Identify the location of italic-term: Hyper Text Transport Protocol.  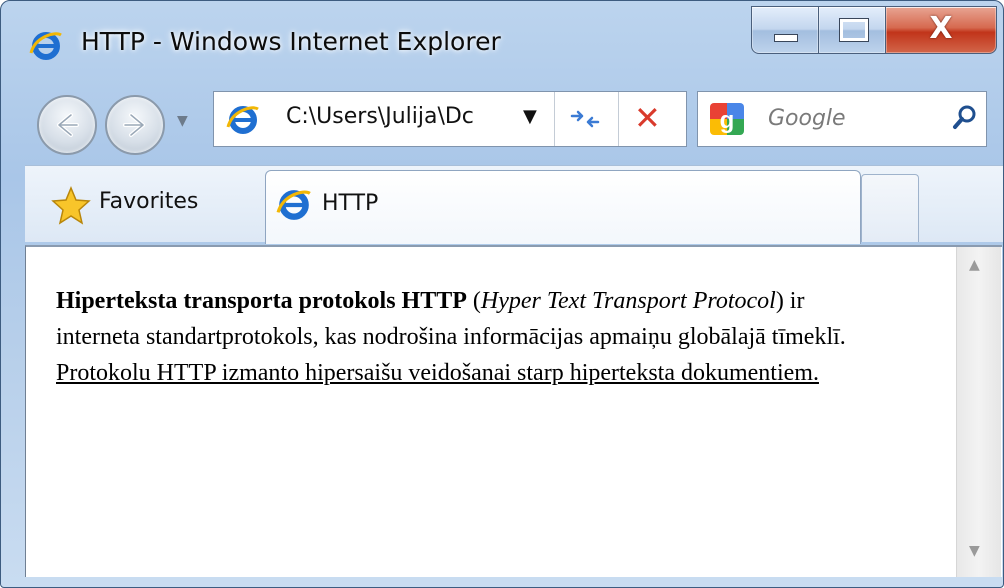
(628, 301).